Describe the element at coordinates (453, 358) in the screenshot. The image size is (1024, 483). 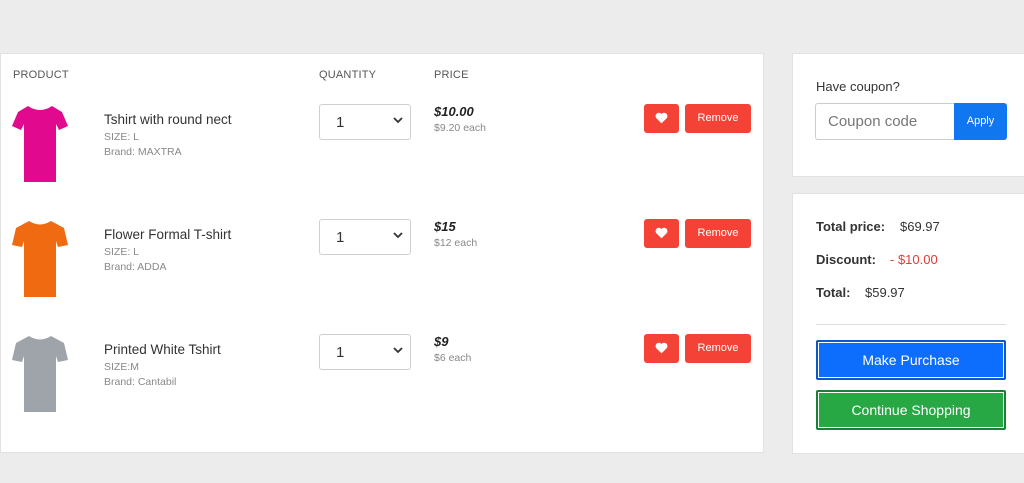
I see `product-unit-price: $6 each` at that location.